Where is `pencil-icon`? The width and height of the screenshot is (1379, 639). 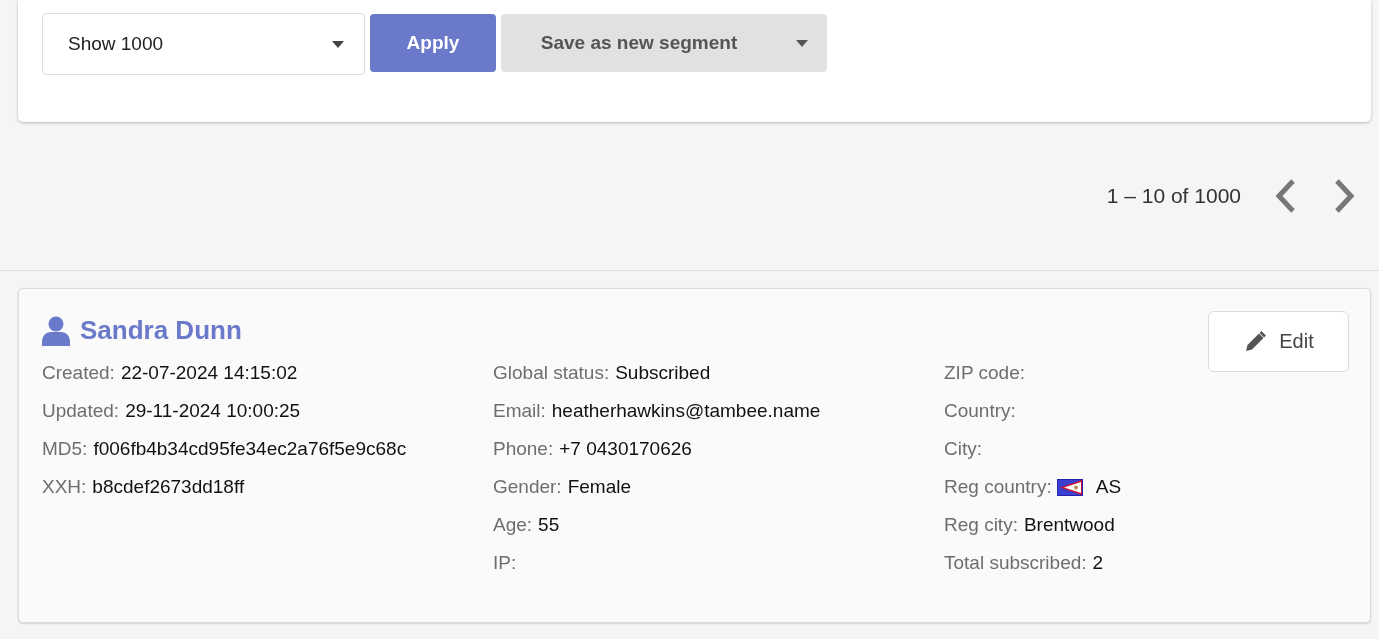 pencil-icon is located at coordinates (1255, 341).